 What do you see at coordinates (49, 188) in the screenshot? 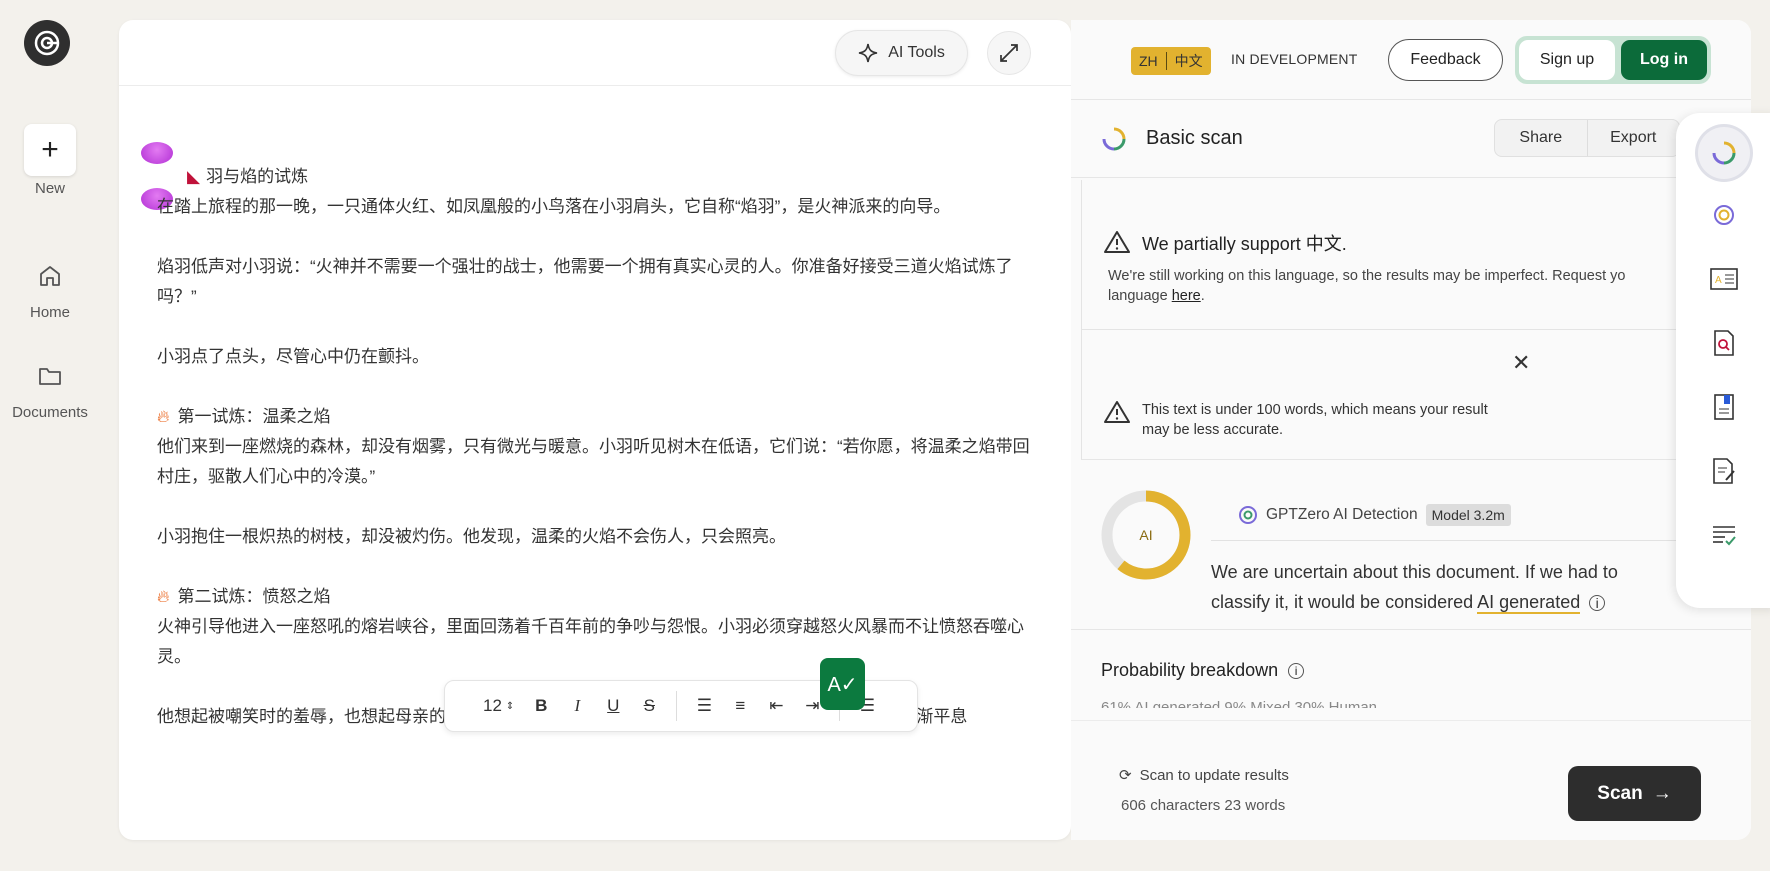
I see `new-label: New` at bounding box center [49, 188].